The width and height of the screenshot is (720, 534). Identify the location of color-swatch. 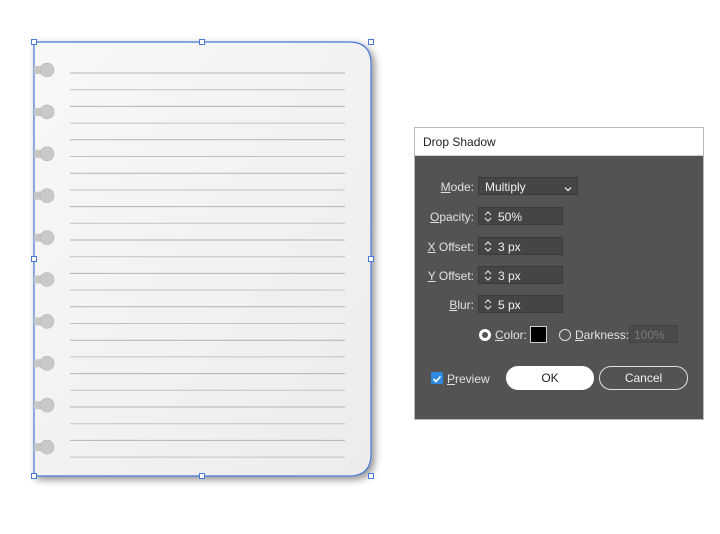
(538, 334).